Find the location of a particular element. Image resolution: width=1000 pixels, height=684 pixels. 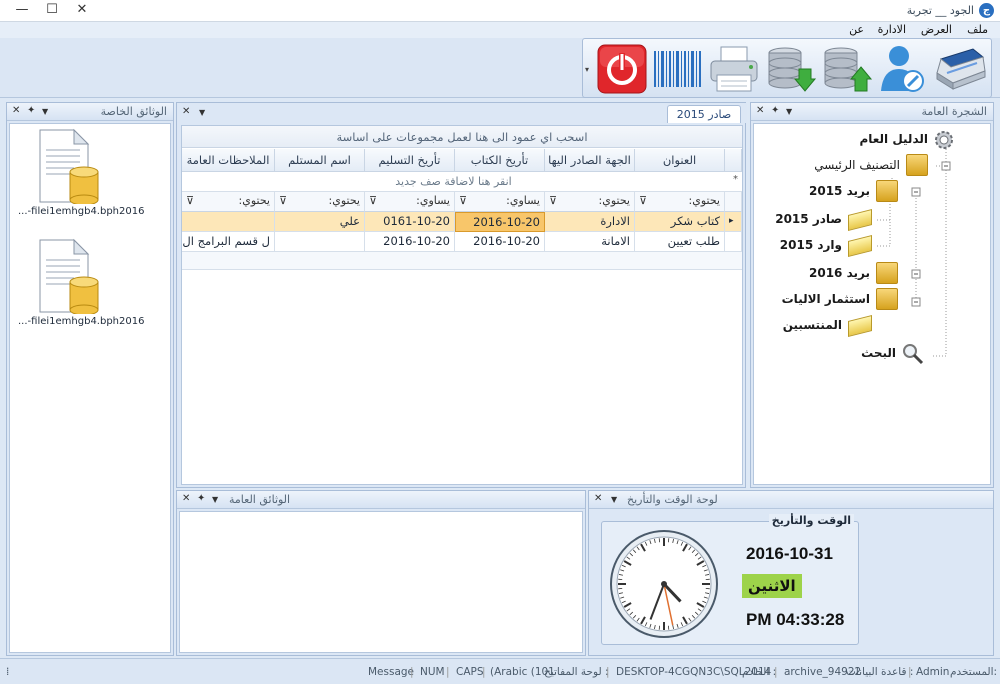

status-user-label: المستخدم: is located at coordinates (974, 672).